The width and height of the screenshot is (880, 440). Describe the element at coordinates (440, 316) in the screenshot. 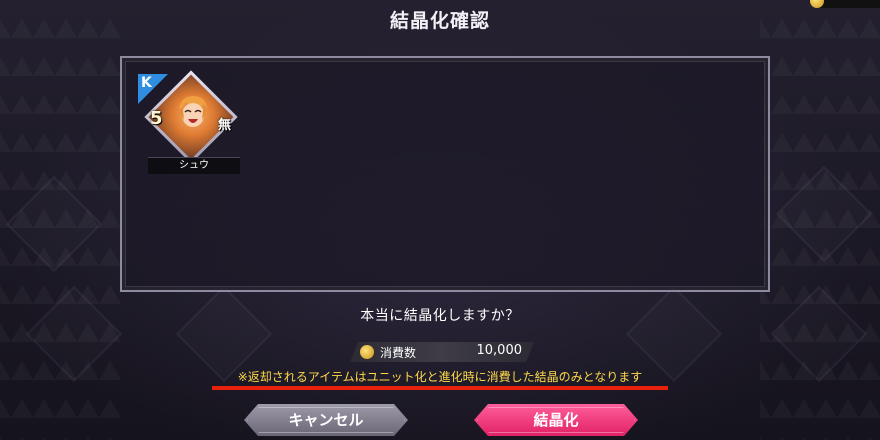

I see `confirm-question: 本当に結晶化しますか？` at that location.